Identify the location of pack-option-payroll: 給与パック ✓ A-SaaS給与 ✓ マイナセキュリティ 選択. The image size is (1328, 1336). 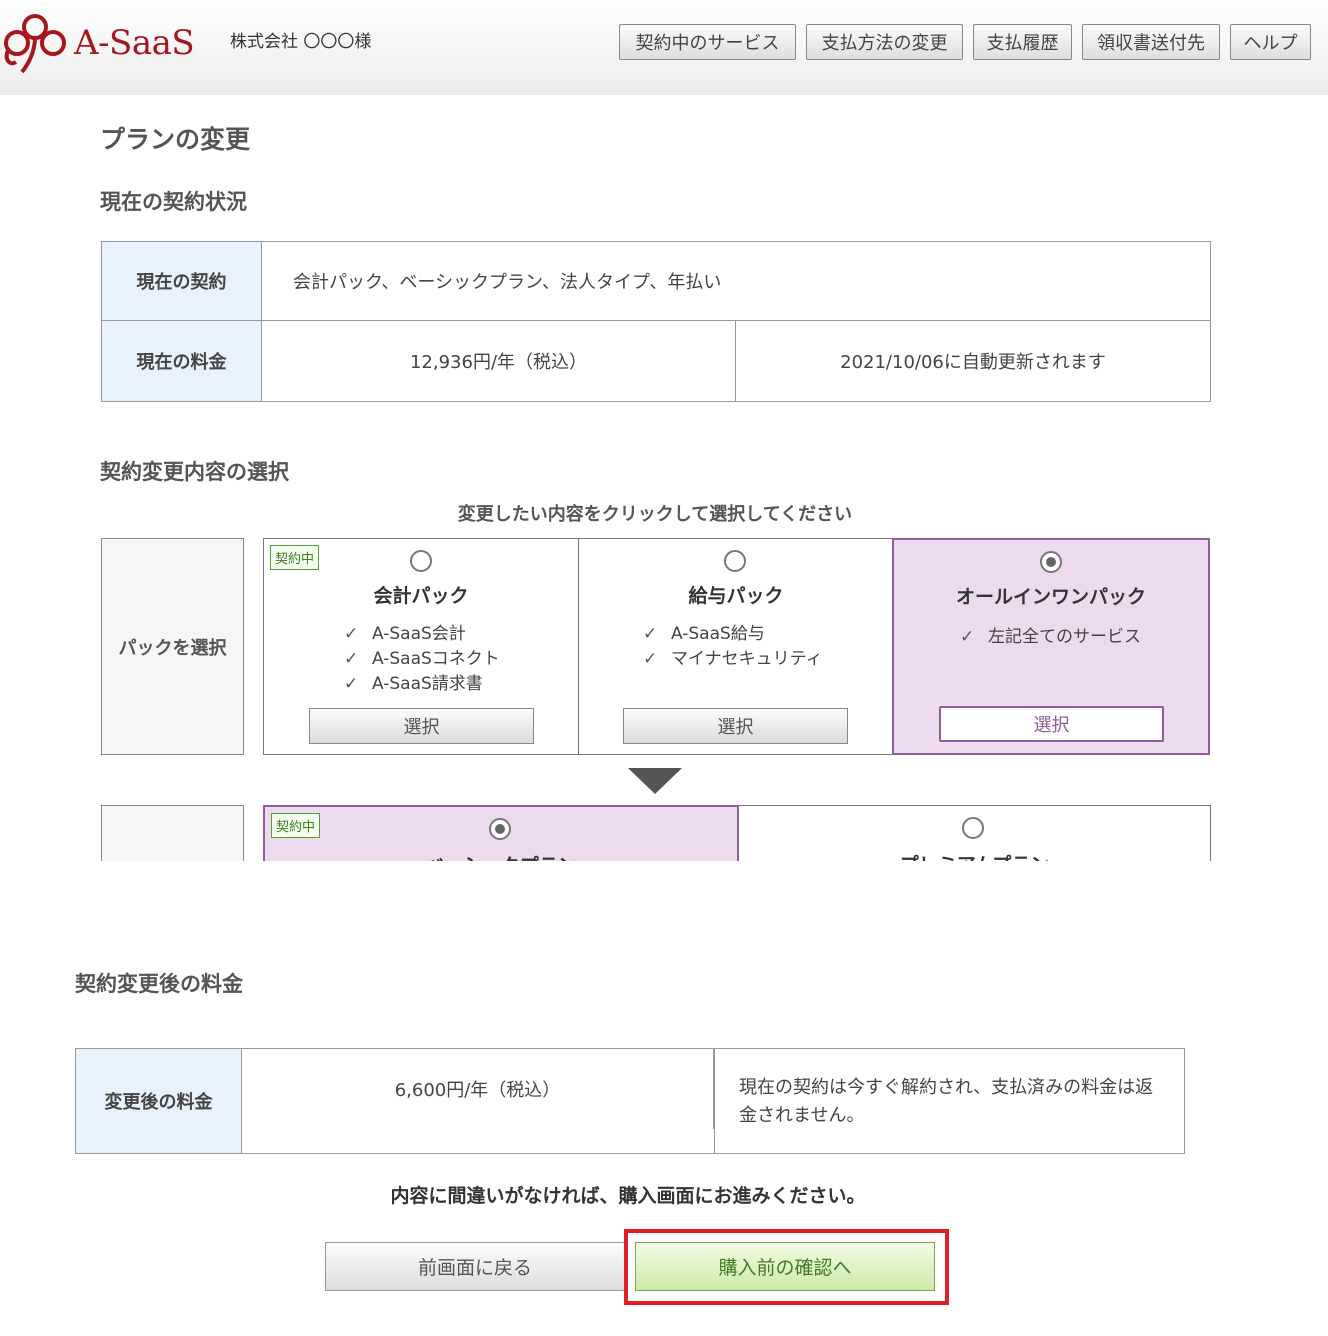
(736, 646).